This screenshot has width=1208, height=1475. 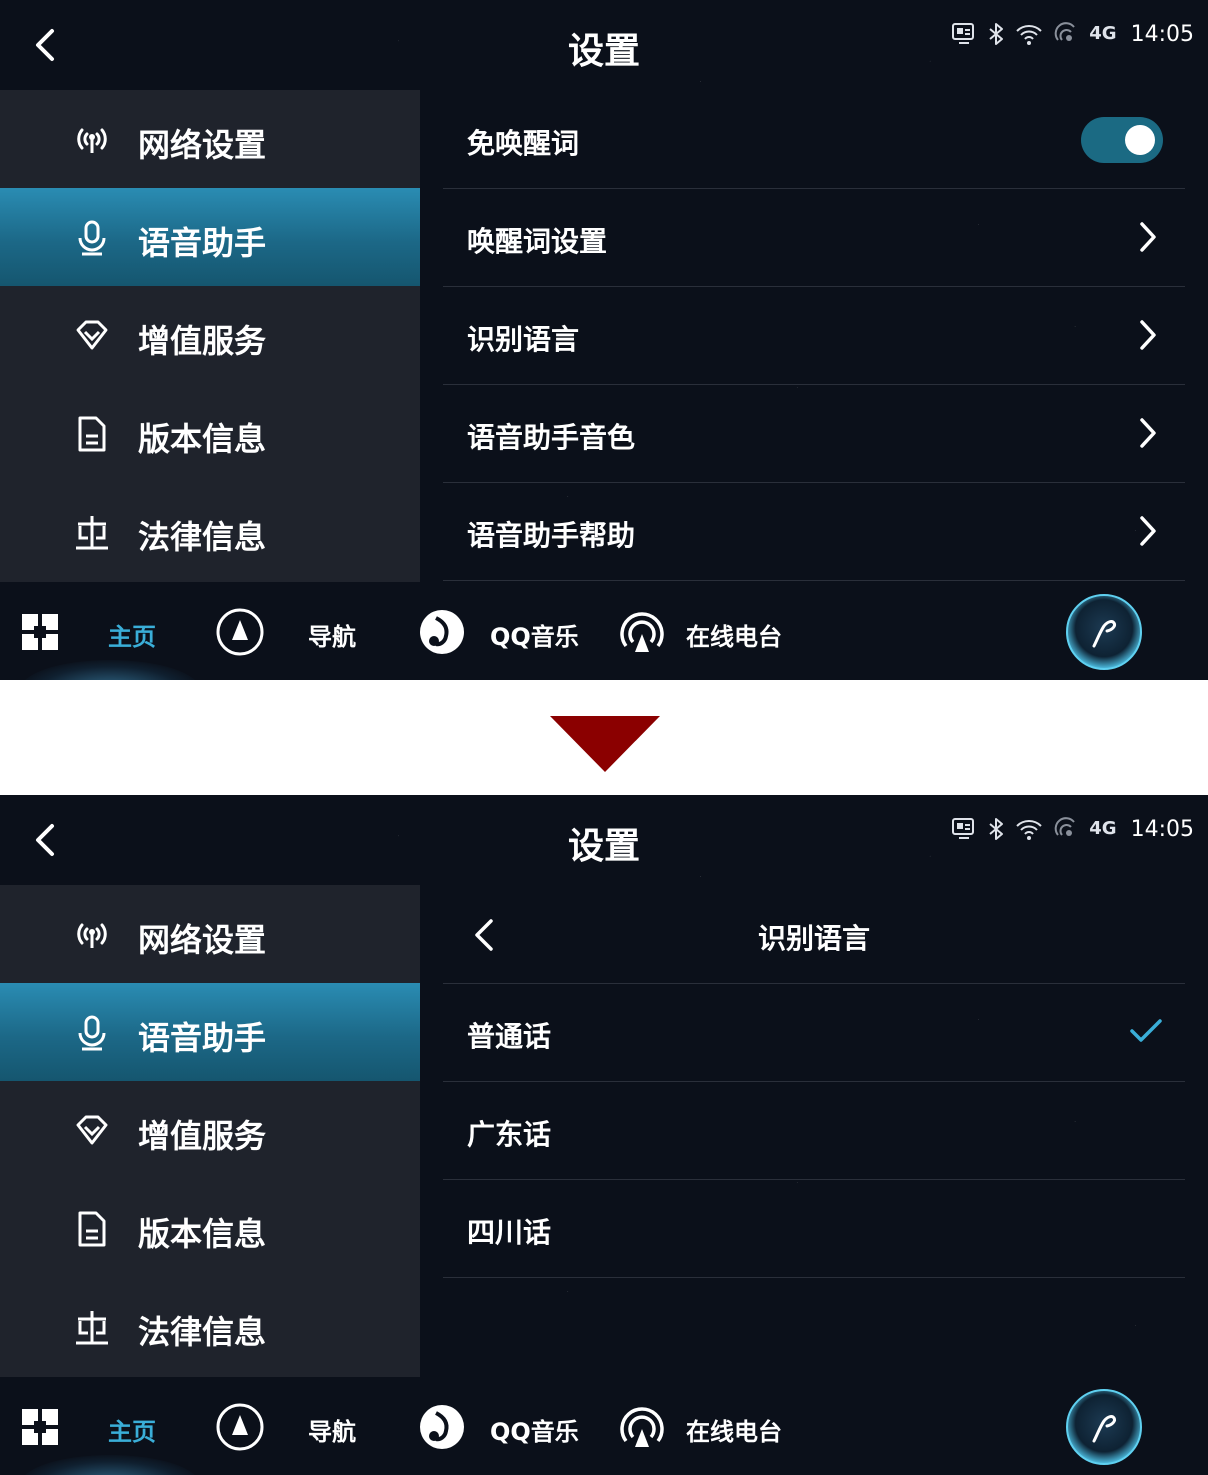 I want to click on language-option-sichuanese: 四川话, so click(x=814, y=1228).